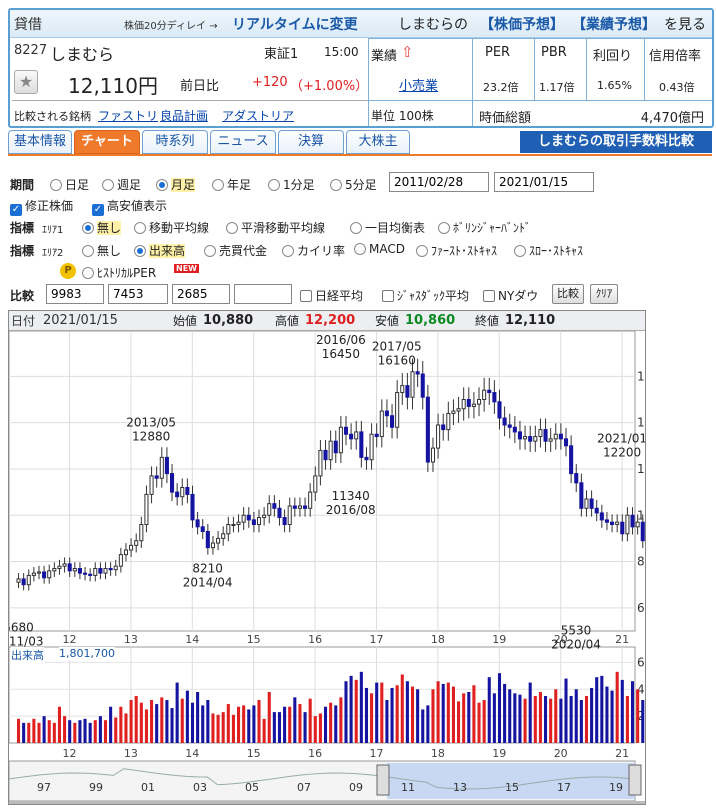 This screenshot has height=808, width=716. Describe the element at coordinates (295, 24) in the screenshot. I see `realtime-link: リアルタイムに変更` at that location.